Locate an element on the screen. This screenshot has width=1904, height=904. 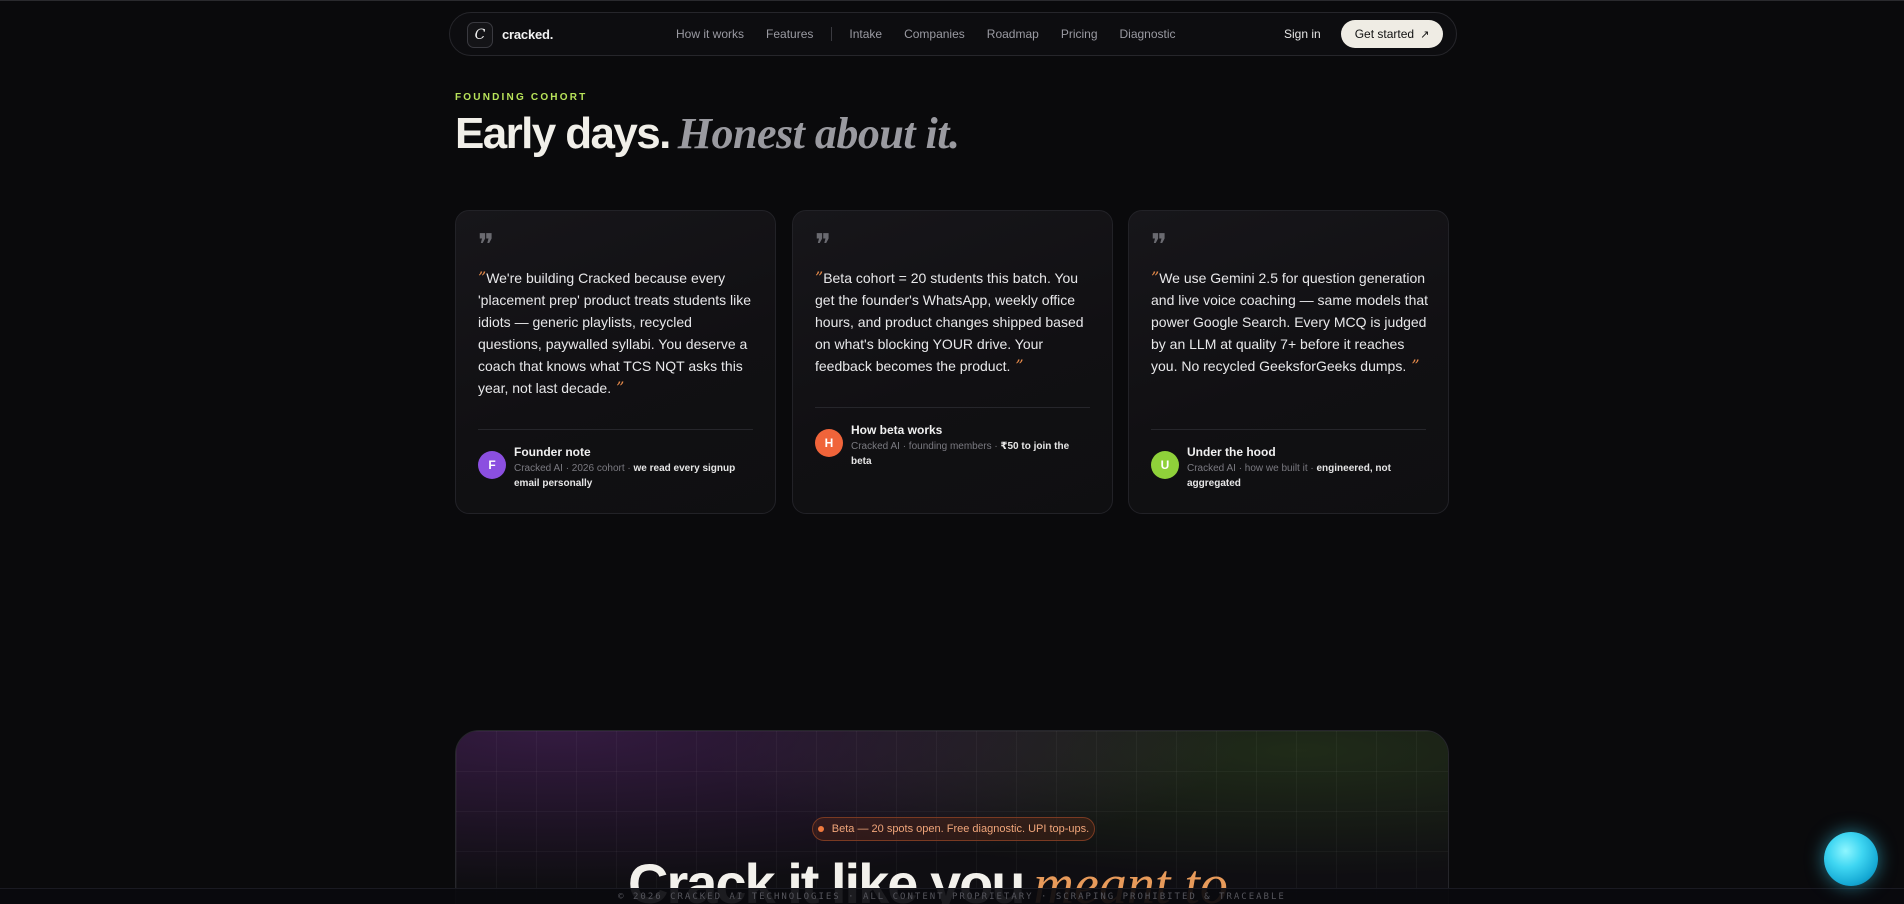
logo-icon: C is located at coordinates (480, 35).